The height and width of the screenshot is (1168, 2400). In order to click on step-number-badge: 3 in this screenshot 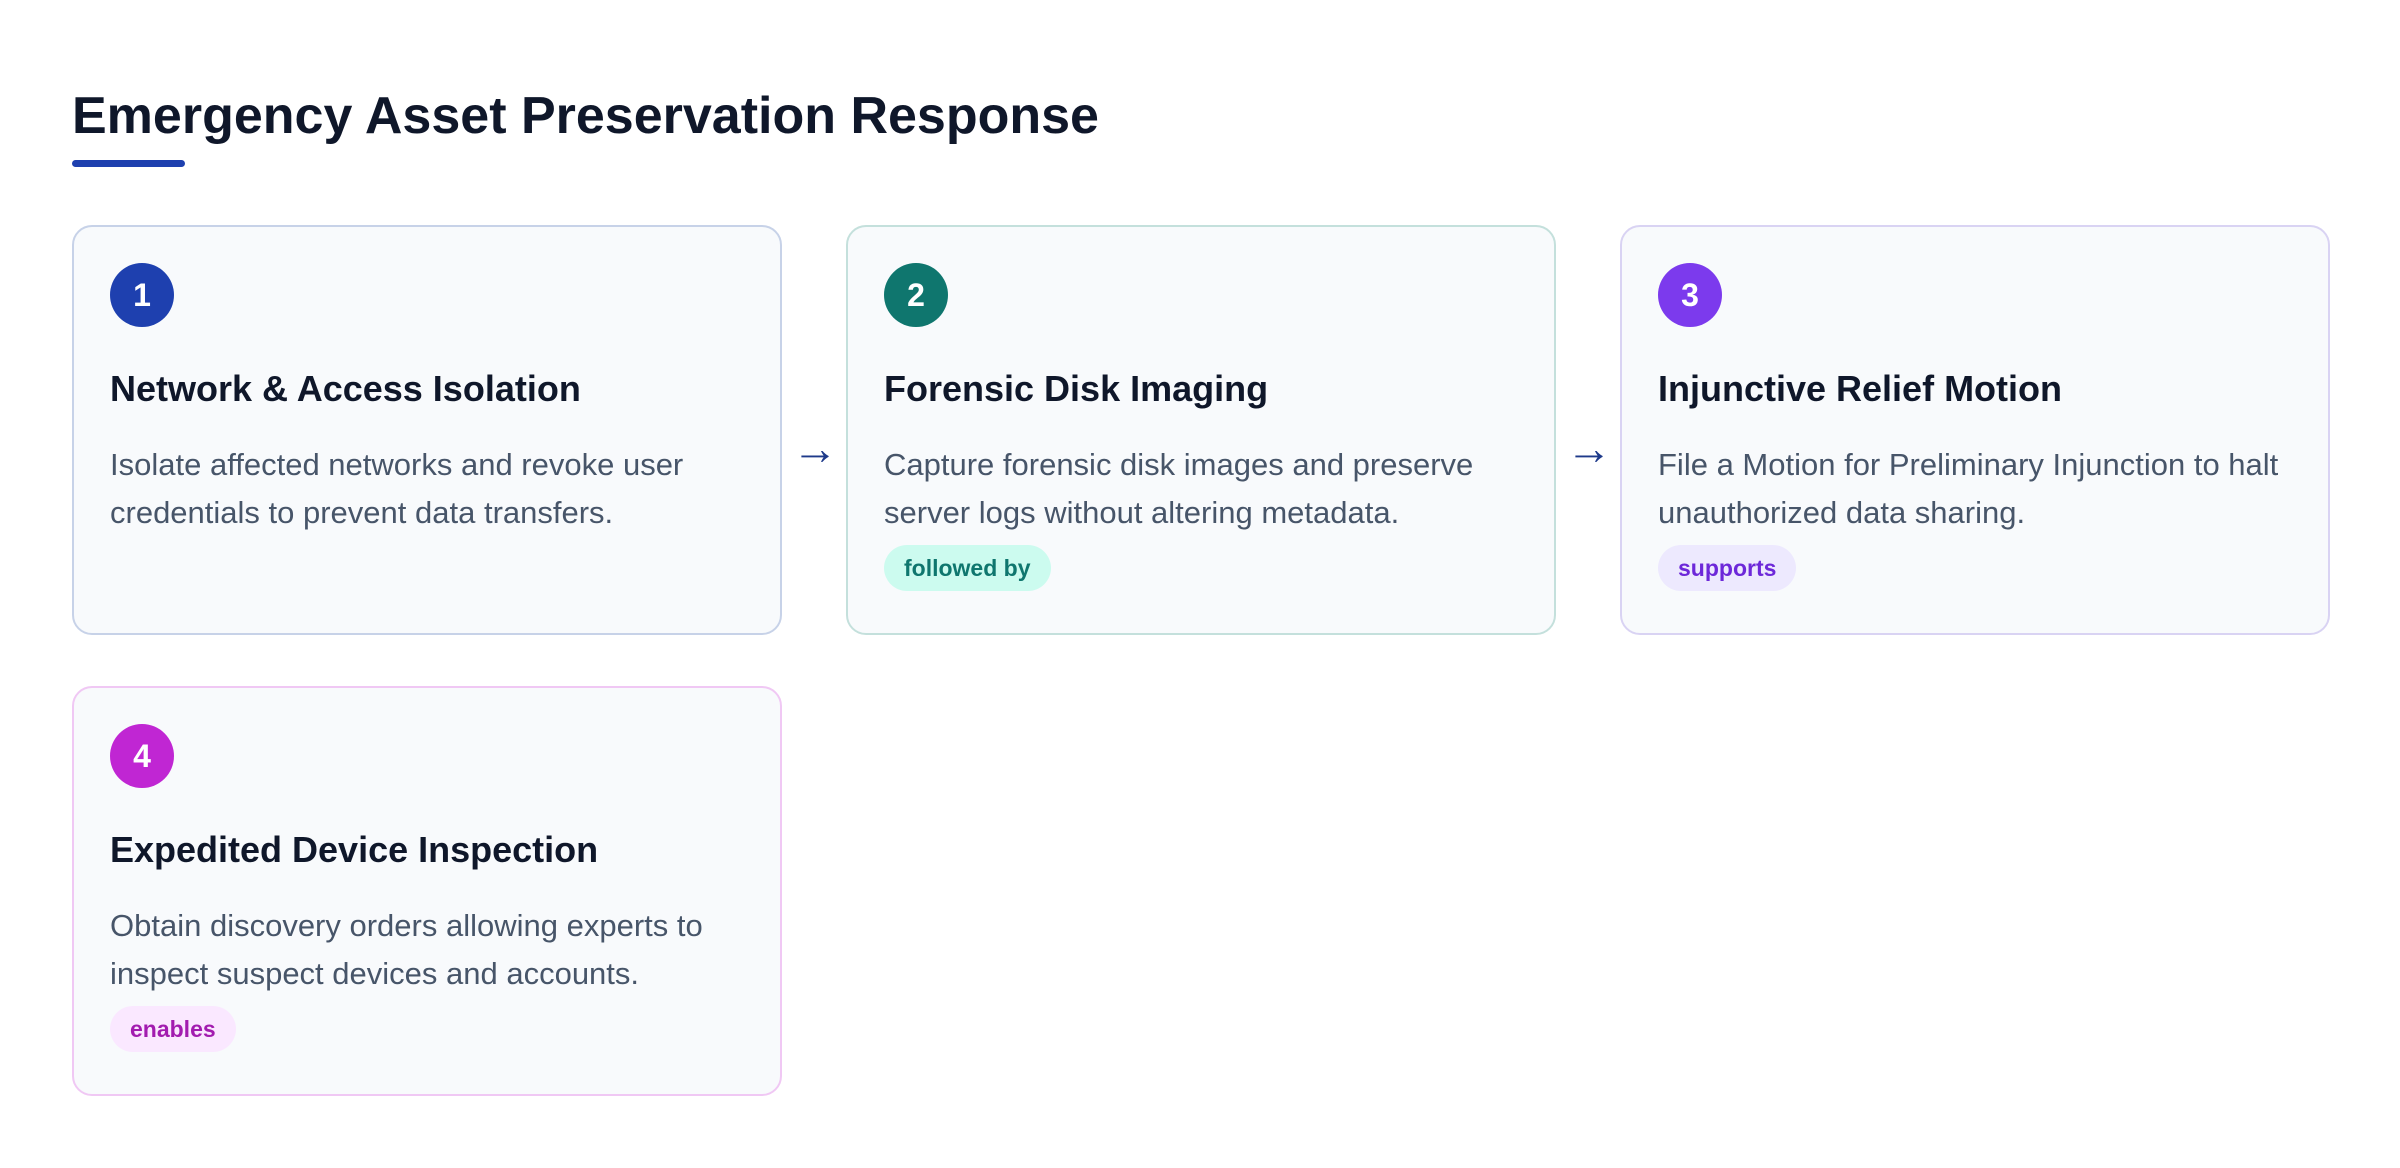, I will do `click(1690, 295)`.